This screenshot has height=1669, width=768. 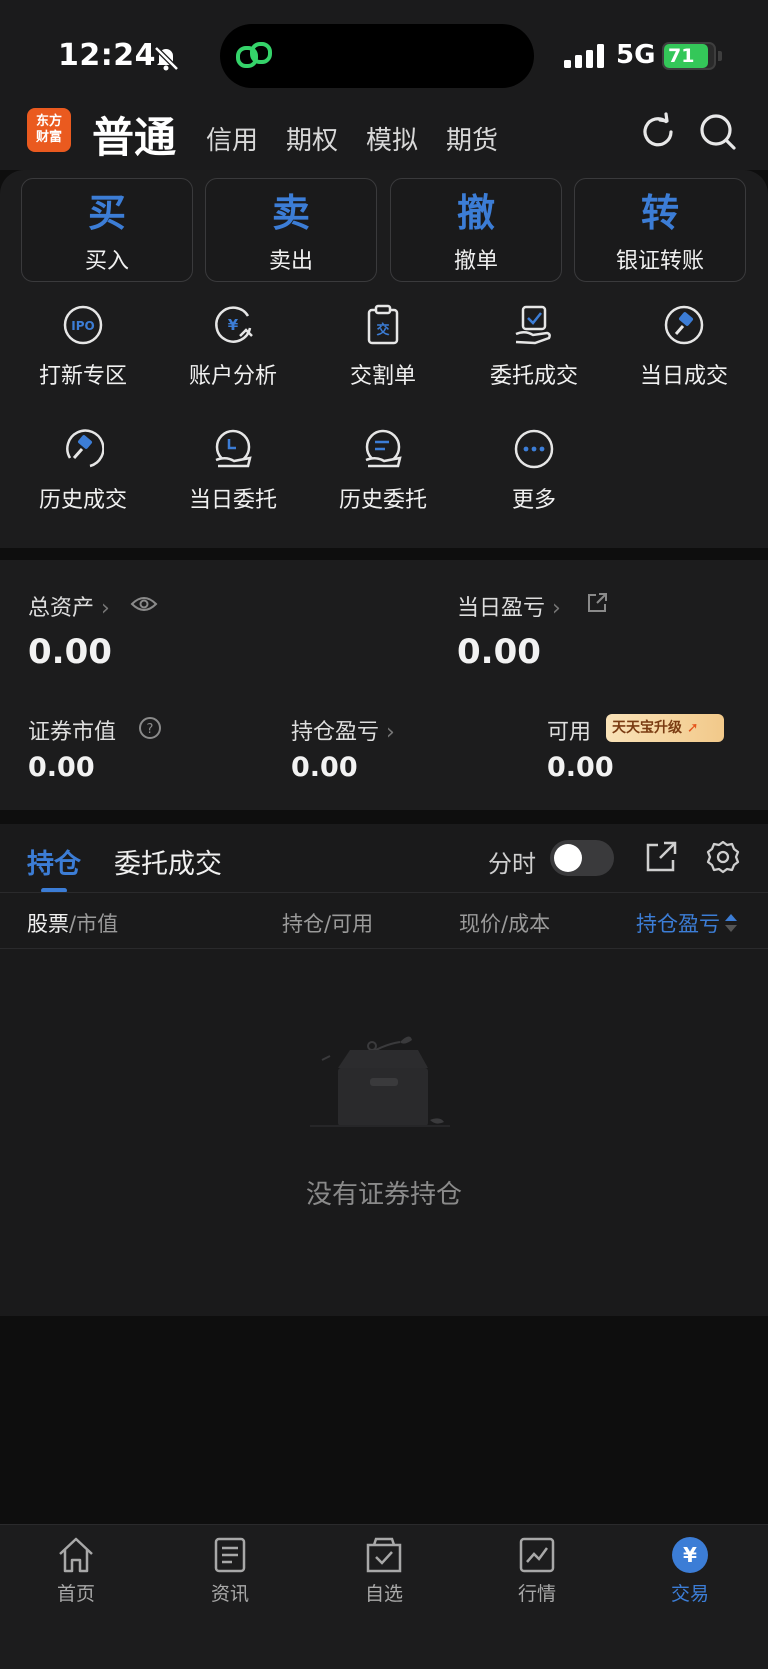 I want to click on func-today-deal-label: 当日成交, so click(x=683, y=376).